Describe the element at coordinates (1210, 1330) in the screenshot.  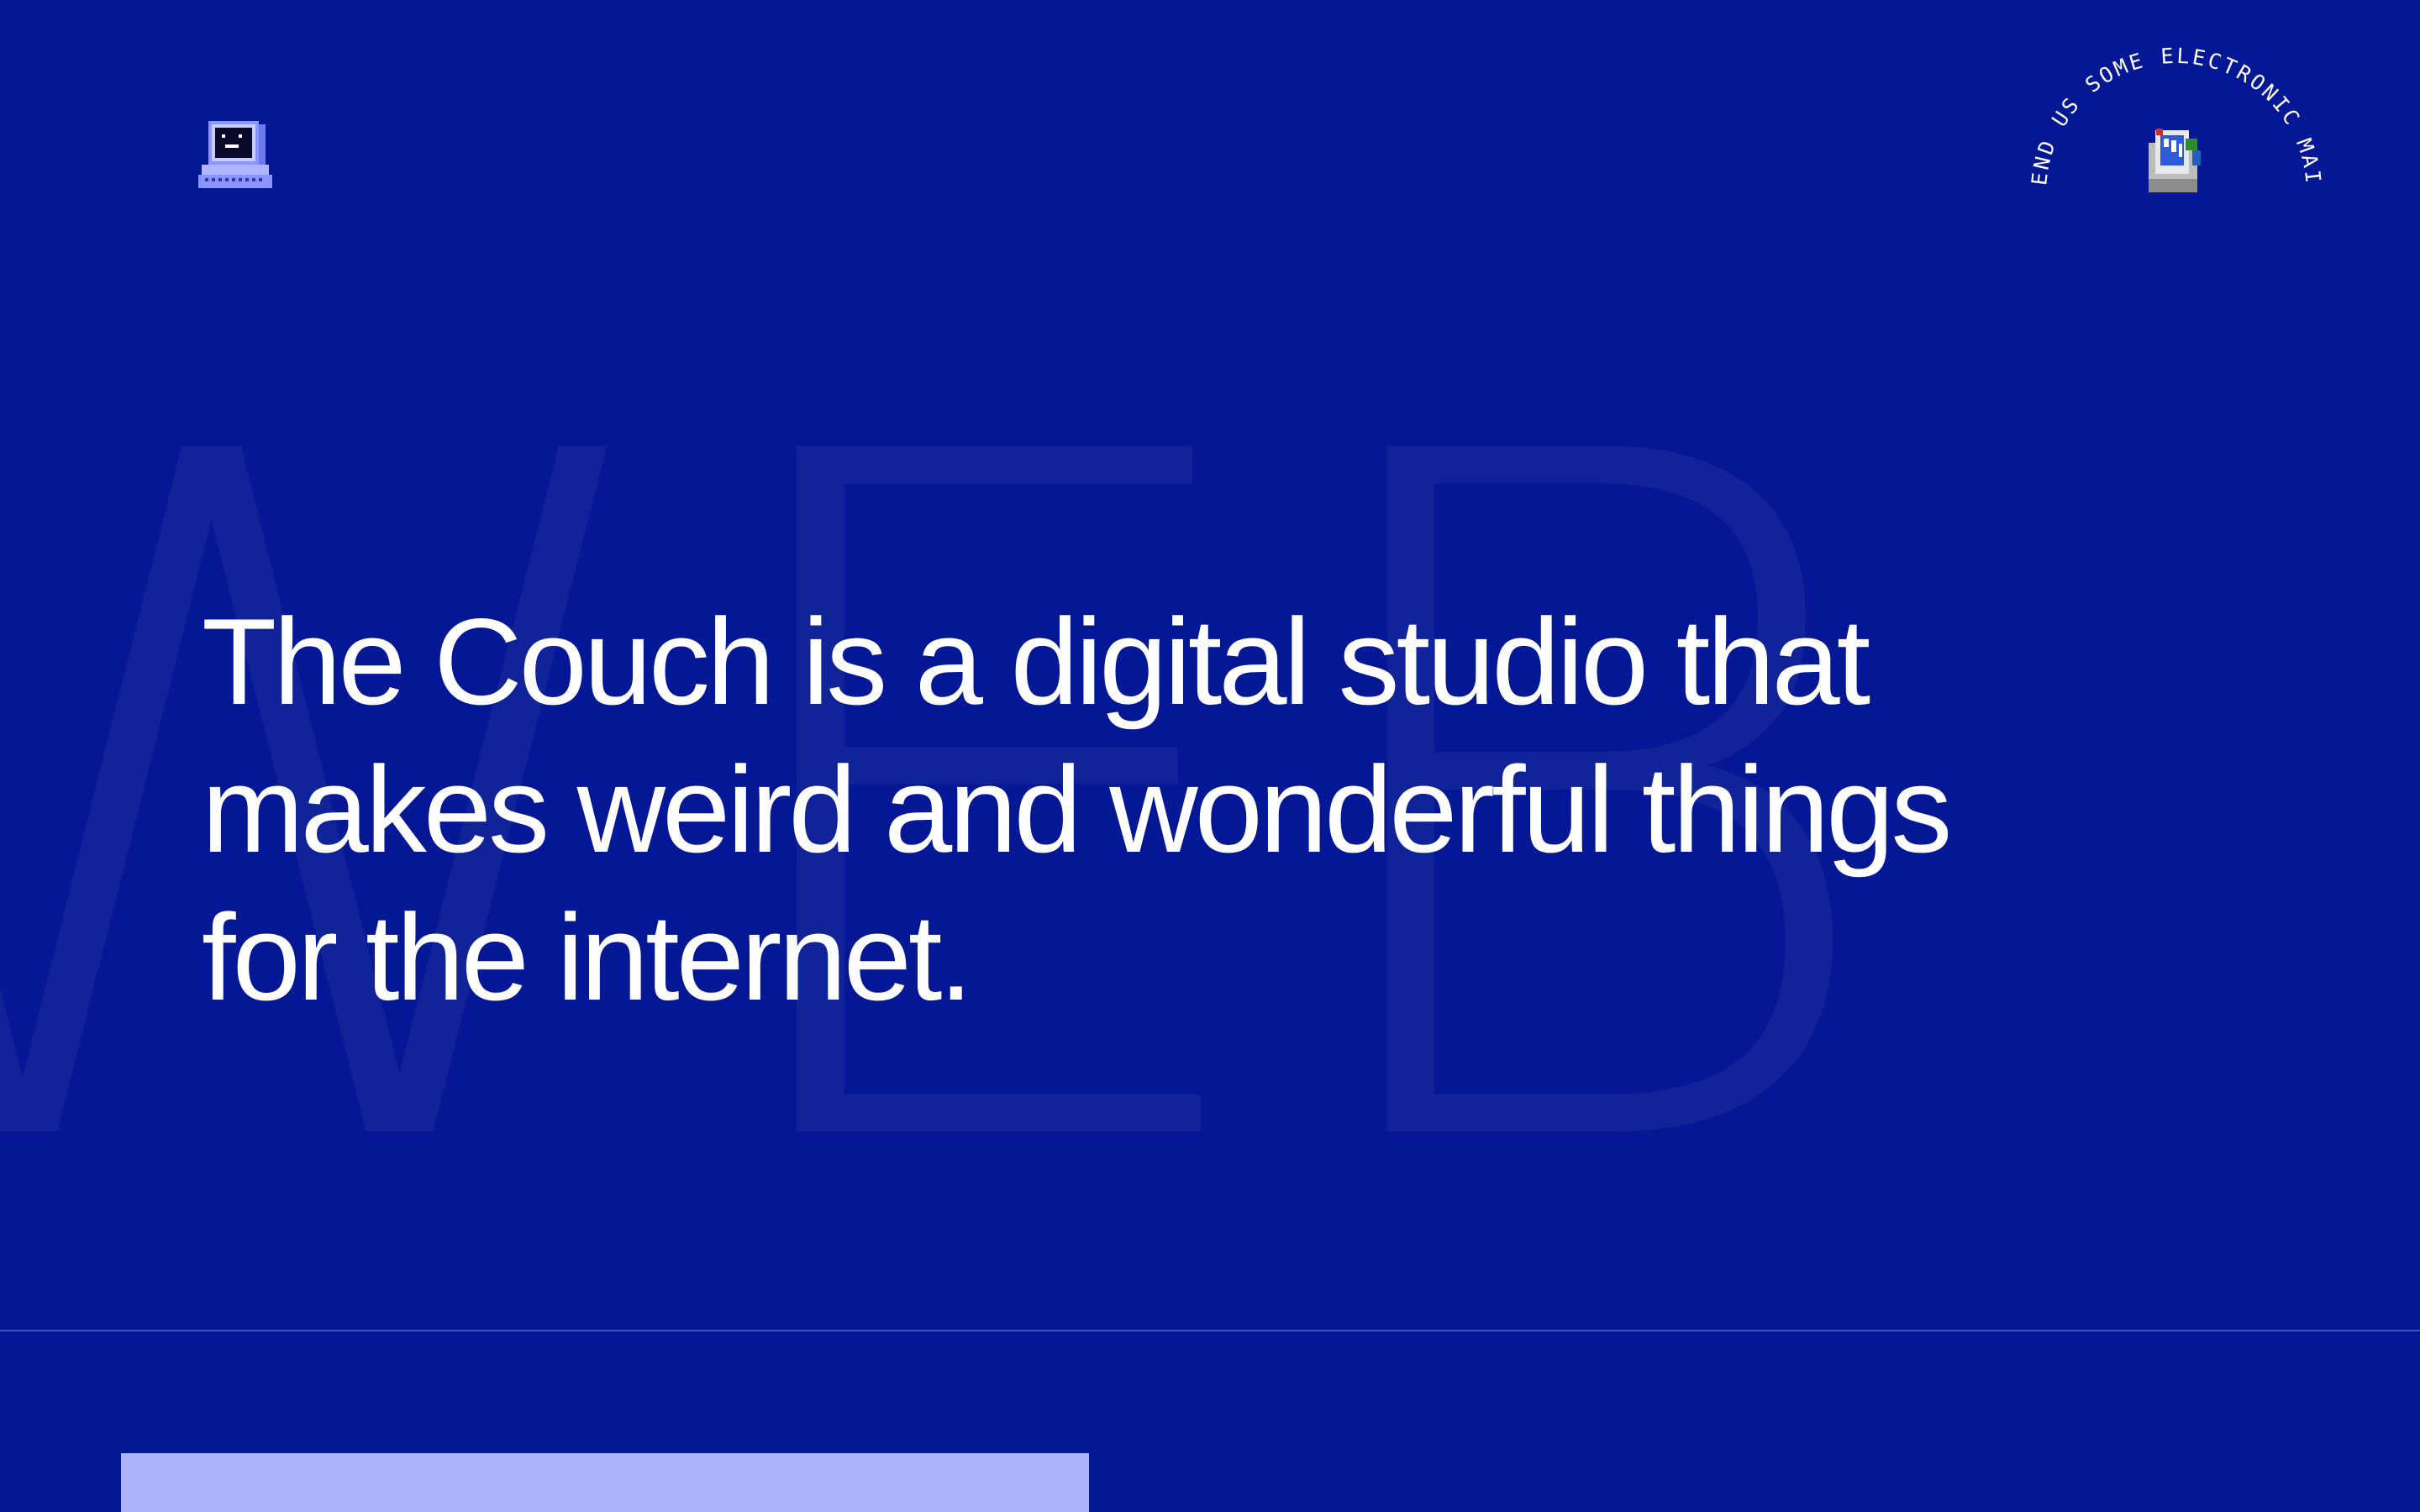
I see `section-divider` at that location.